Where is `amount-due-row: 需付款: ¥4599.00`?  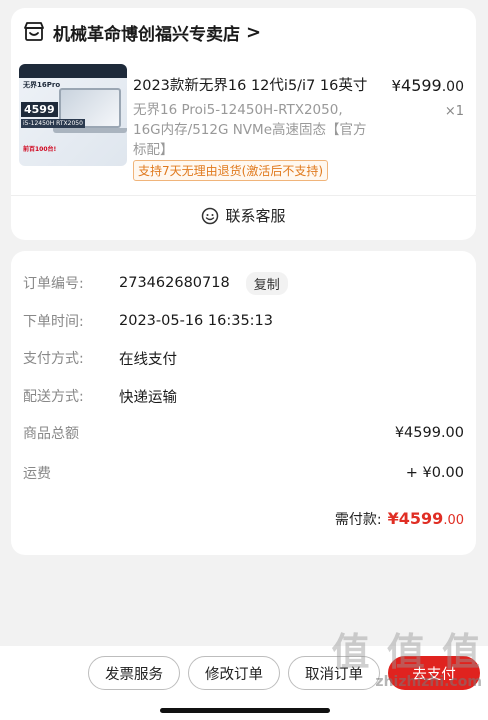 amount-due-row: 需付款: ¥4599.00 is located at coordinates (399, 519).